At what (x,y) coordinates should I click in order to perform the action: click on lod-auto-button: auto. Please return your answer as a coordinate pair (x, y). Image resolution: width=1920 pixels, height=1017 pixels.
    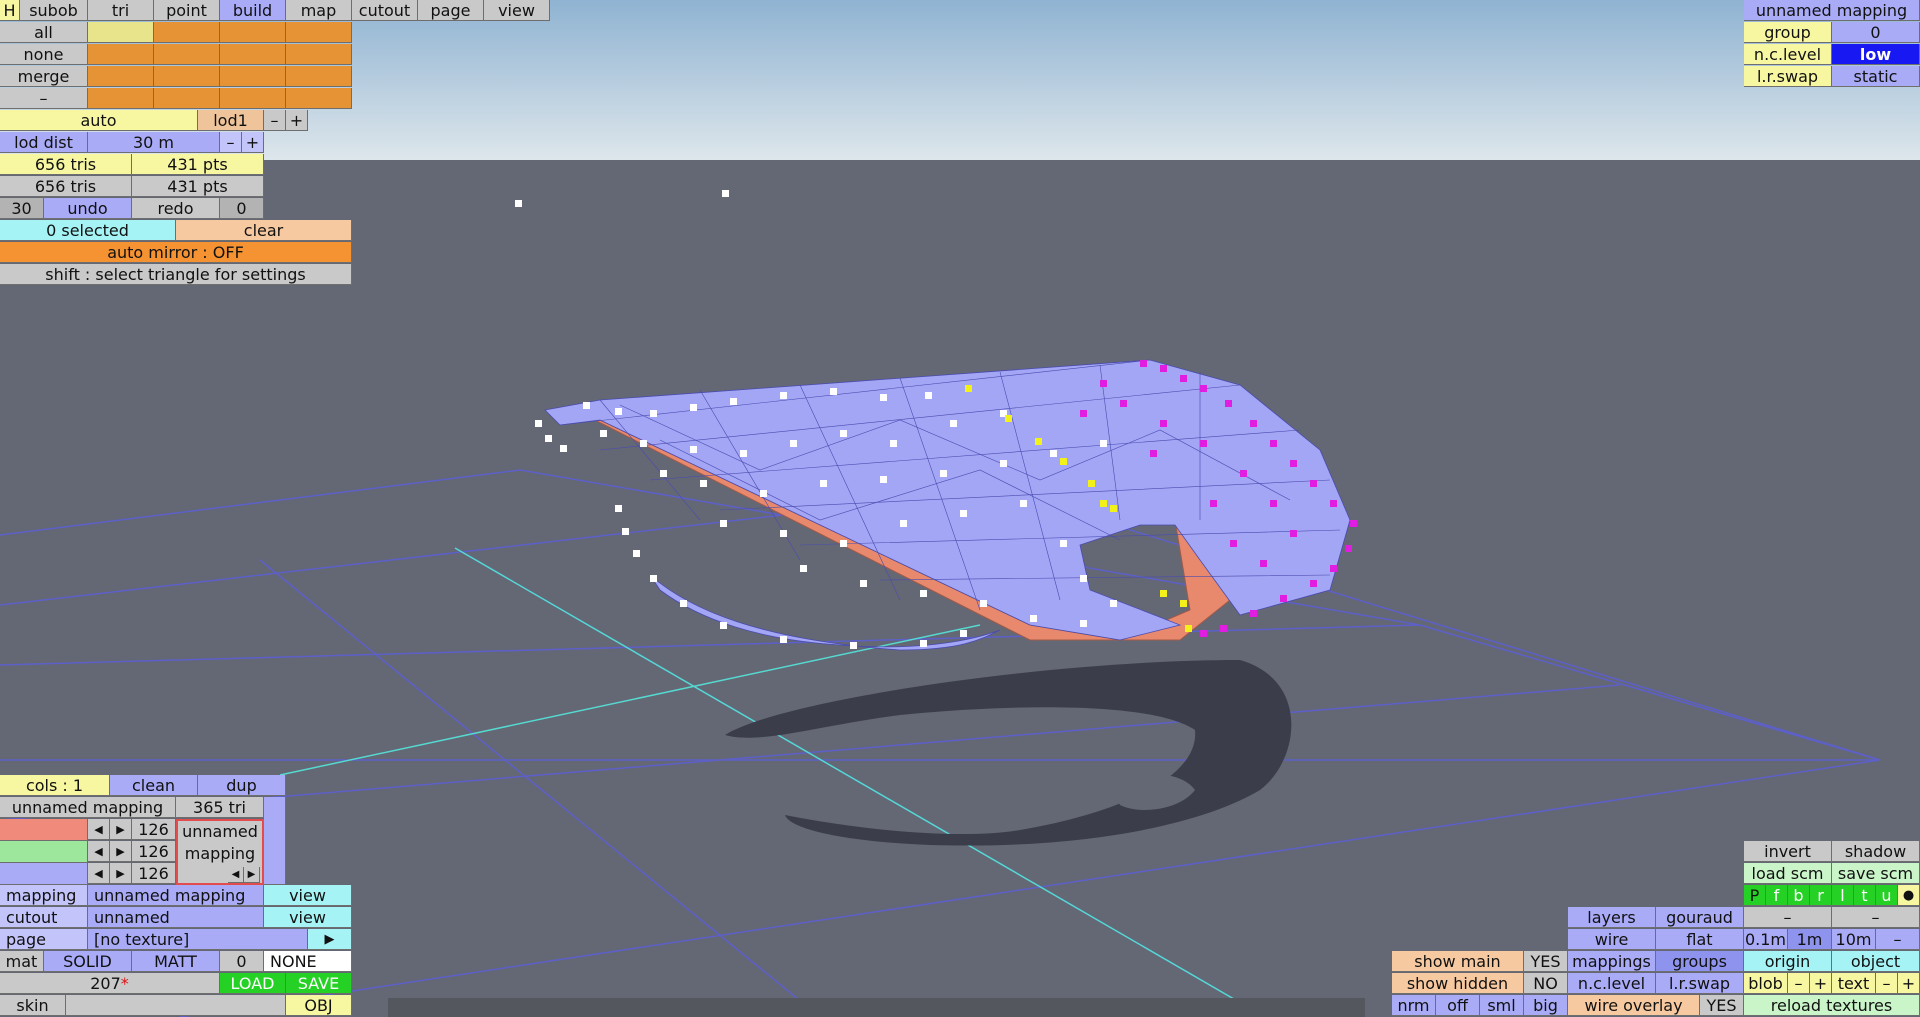
    Looking at the image, I should click on (99, 120).